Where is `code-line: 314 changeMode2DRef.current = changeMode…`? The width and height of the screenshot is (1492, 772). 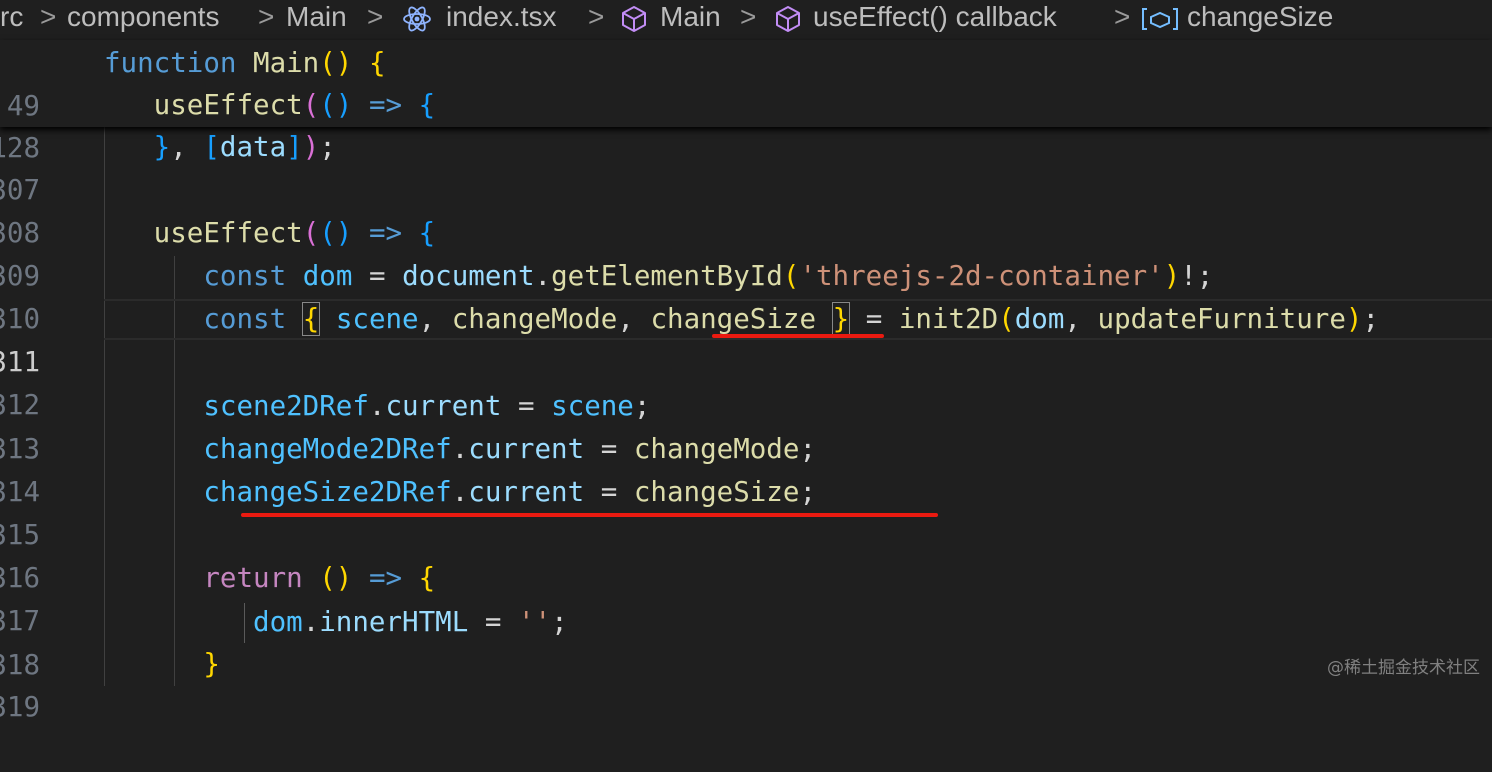 code-line: 314 changeMode2DRef.current = changeMode… is located at coordinates (746, 468).